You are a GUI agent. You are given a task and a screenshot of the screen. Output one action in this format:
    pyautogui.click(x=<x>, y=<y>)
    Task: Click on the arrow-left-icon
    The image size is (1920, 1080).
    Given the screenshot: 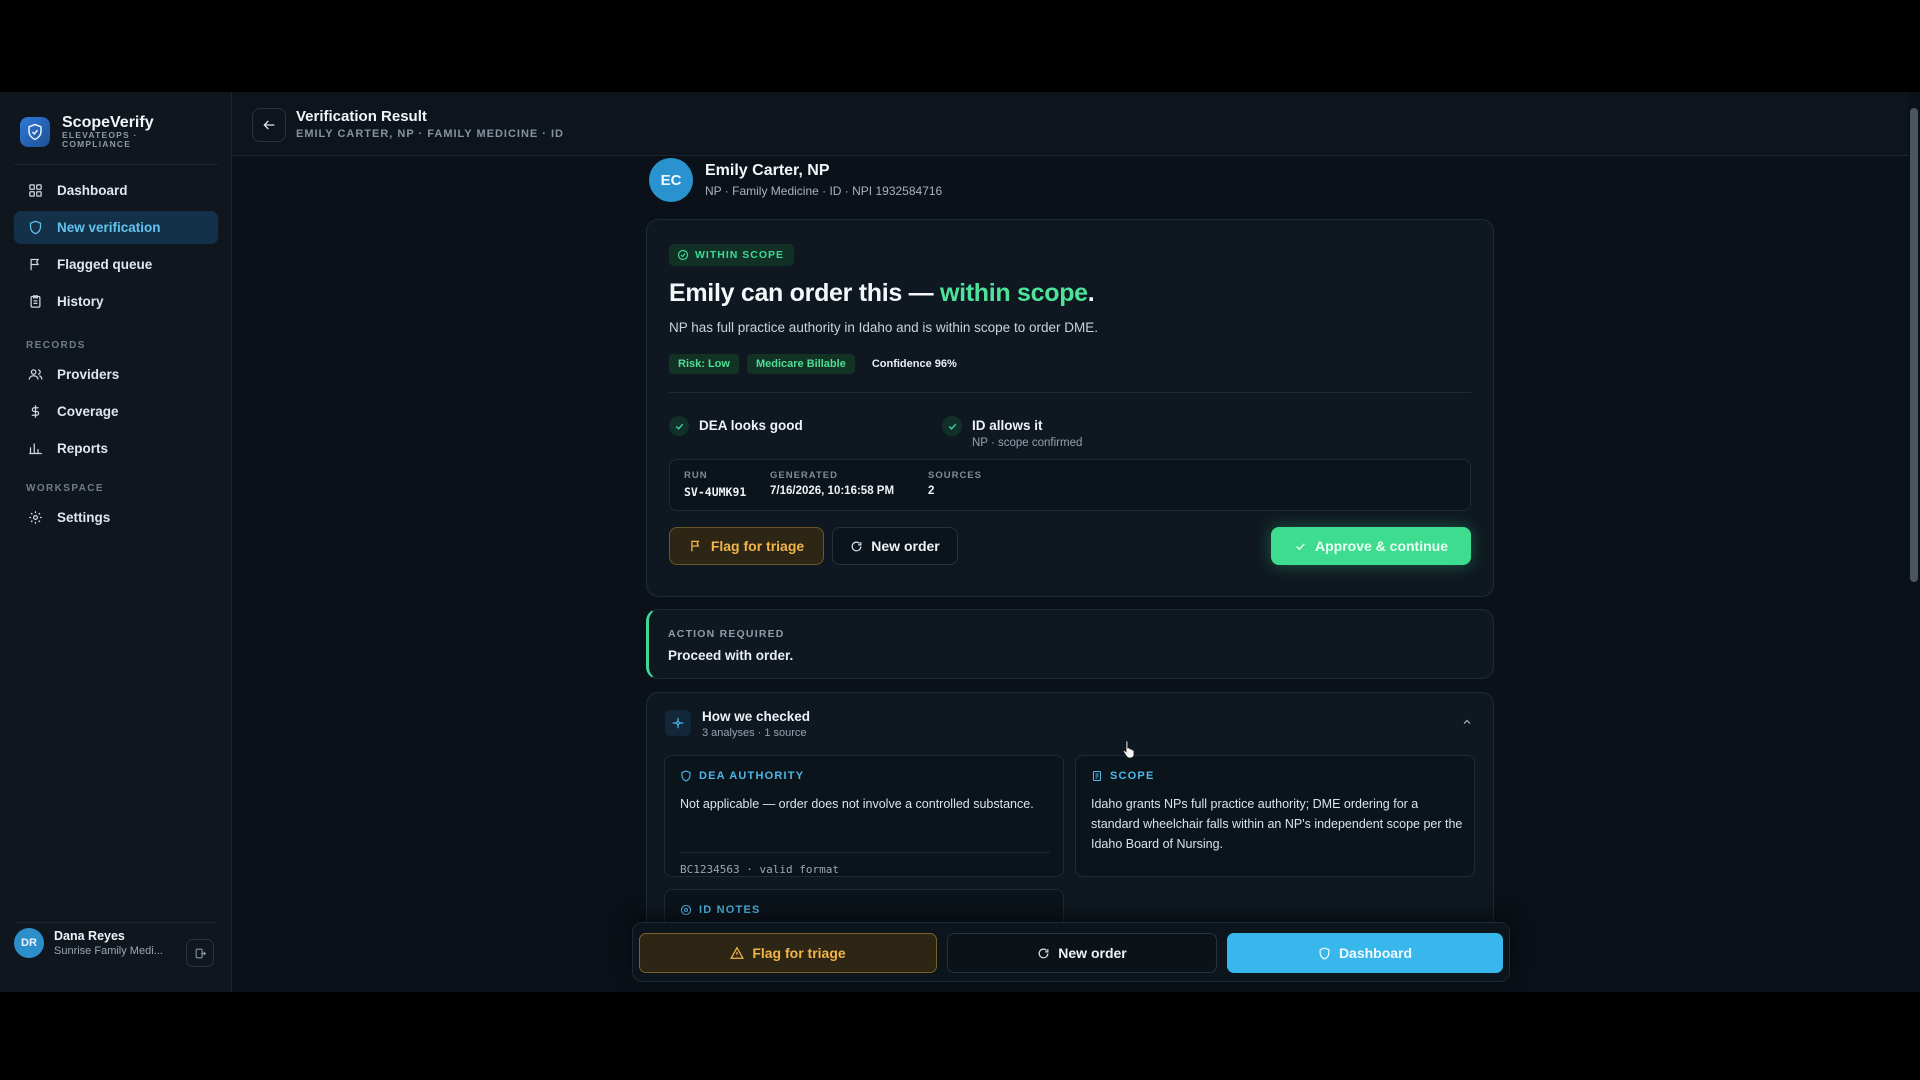 What is the action you would take?
    pyautogui.click(x=269, y=125)
    